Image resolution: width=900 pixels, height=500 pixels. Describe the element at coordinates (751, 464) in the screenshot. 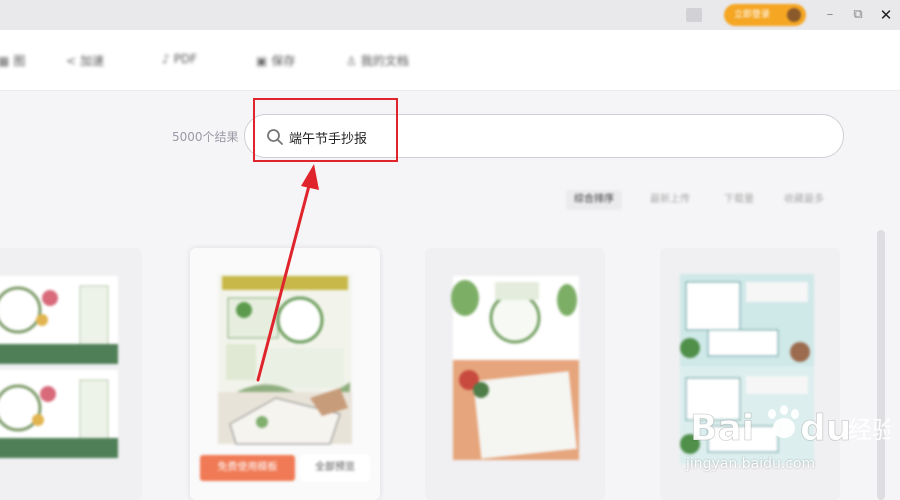

I see `watermark-url: jingyan.baidu.com` at that location.